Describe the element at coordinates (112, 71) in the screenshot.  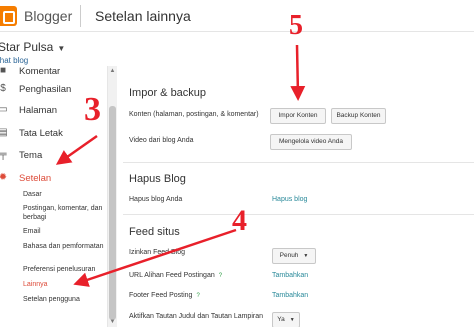
I see `scroll-up-icon: ▲` at that location.